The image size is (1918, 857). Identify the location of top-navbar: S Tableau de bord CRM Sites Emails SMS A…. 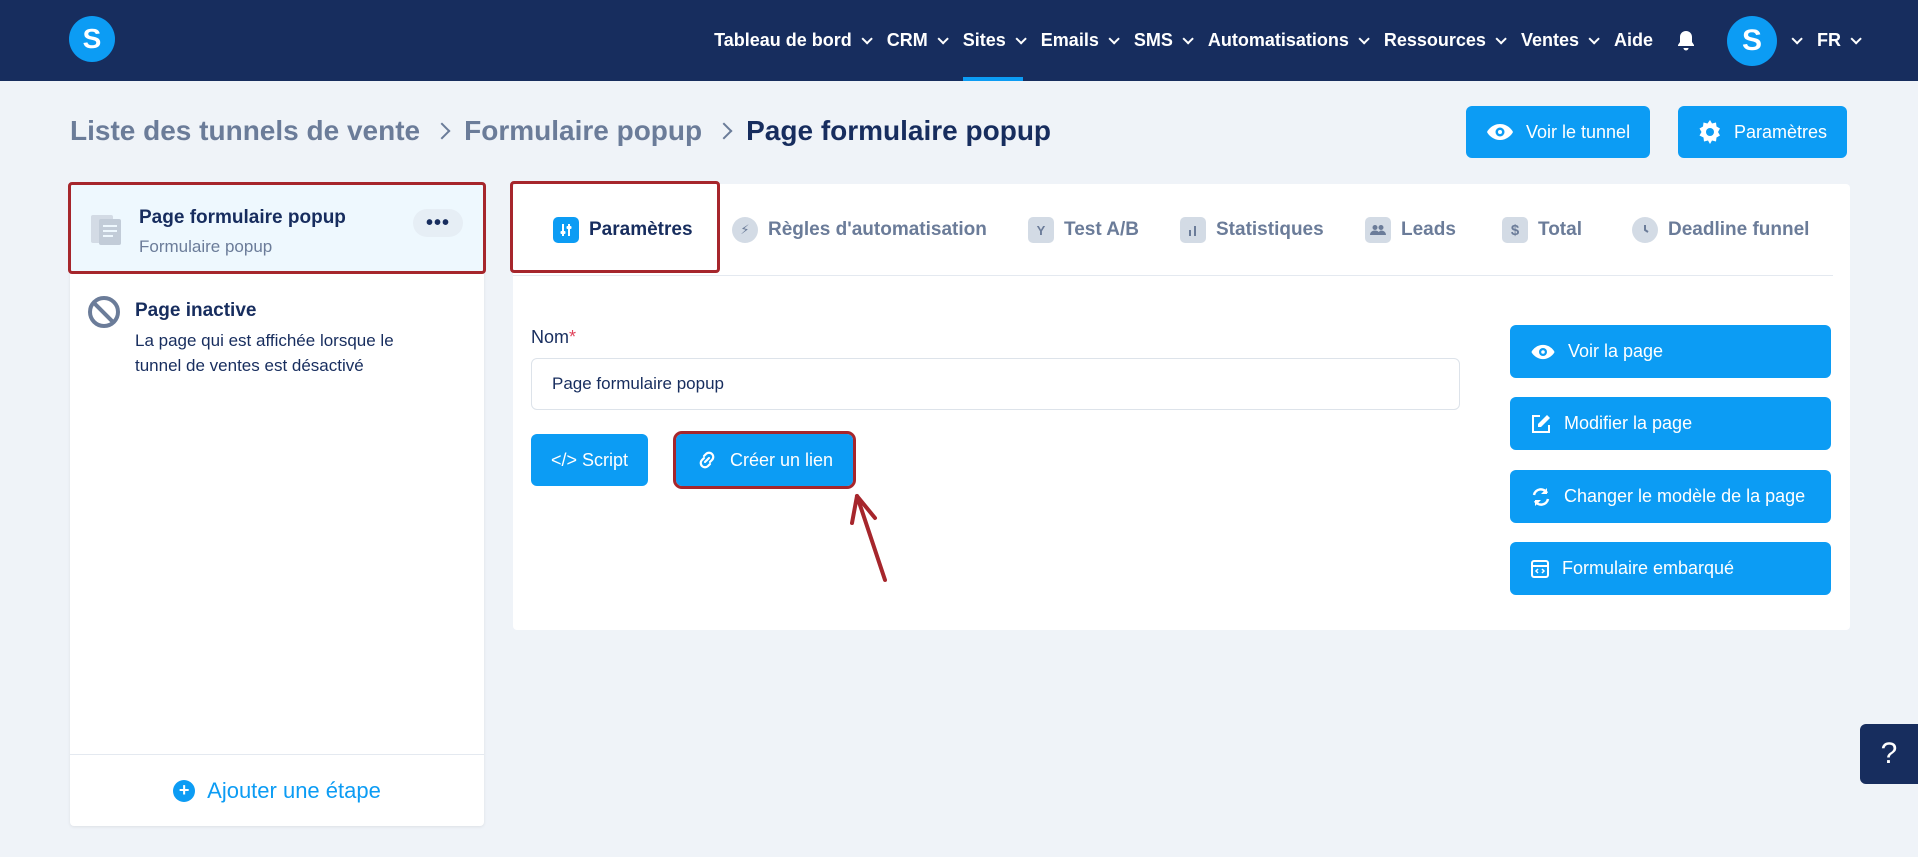
(959, 40).